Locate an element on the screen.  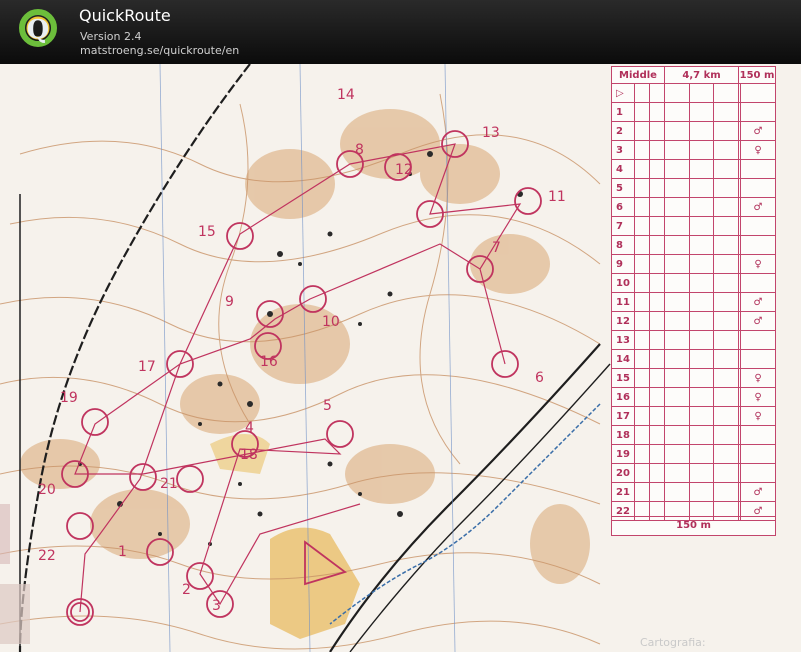
cd-row: 20 is located at coordinates (693, 473).